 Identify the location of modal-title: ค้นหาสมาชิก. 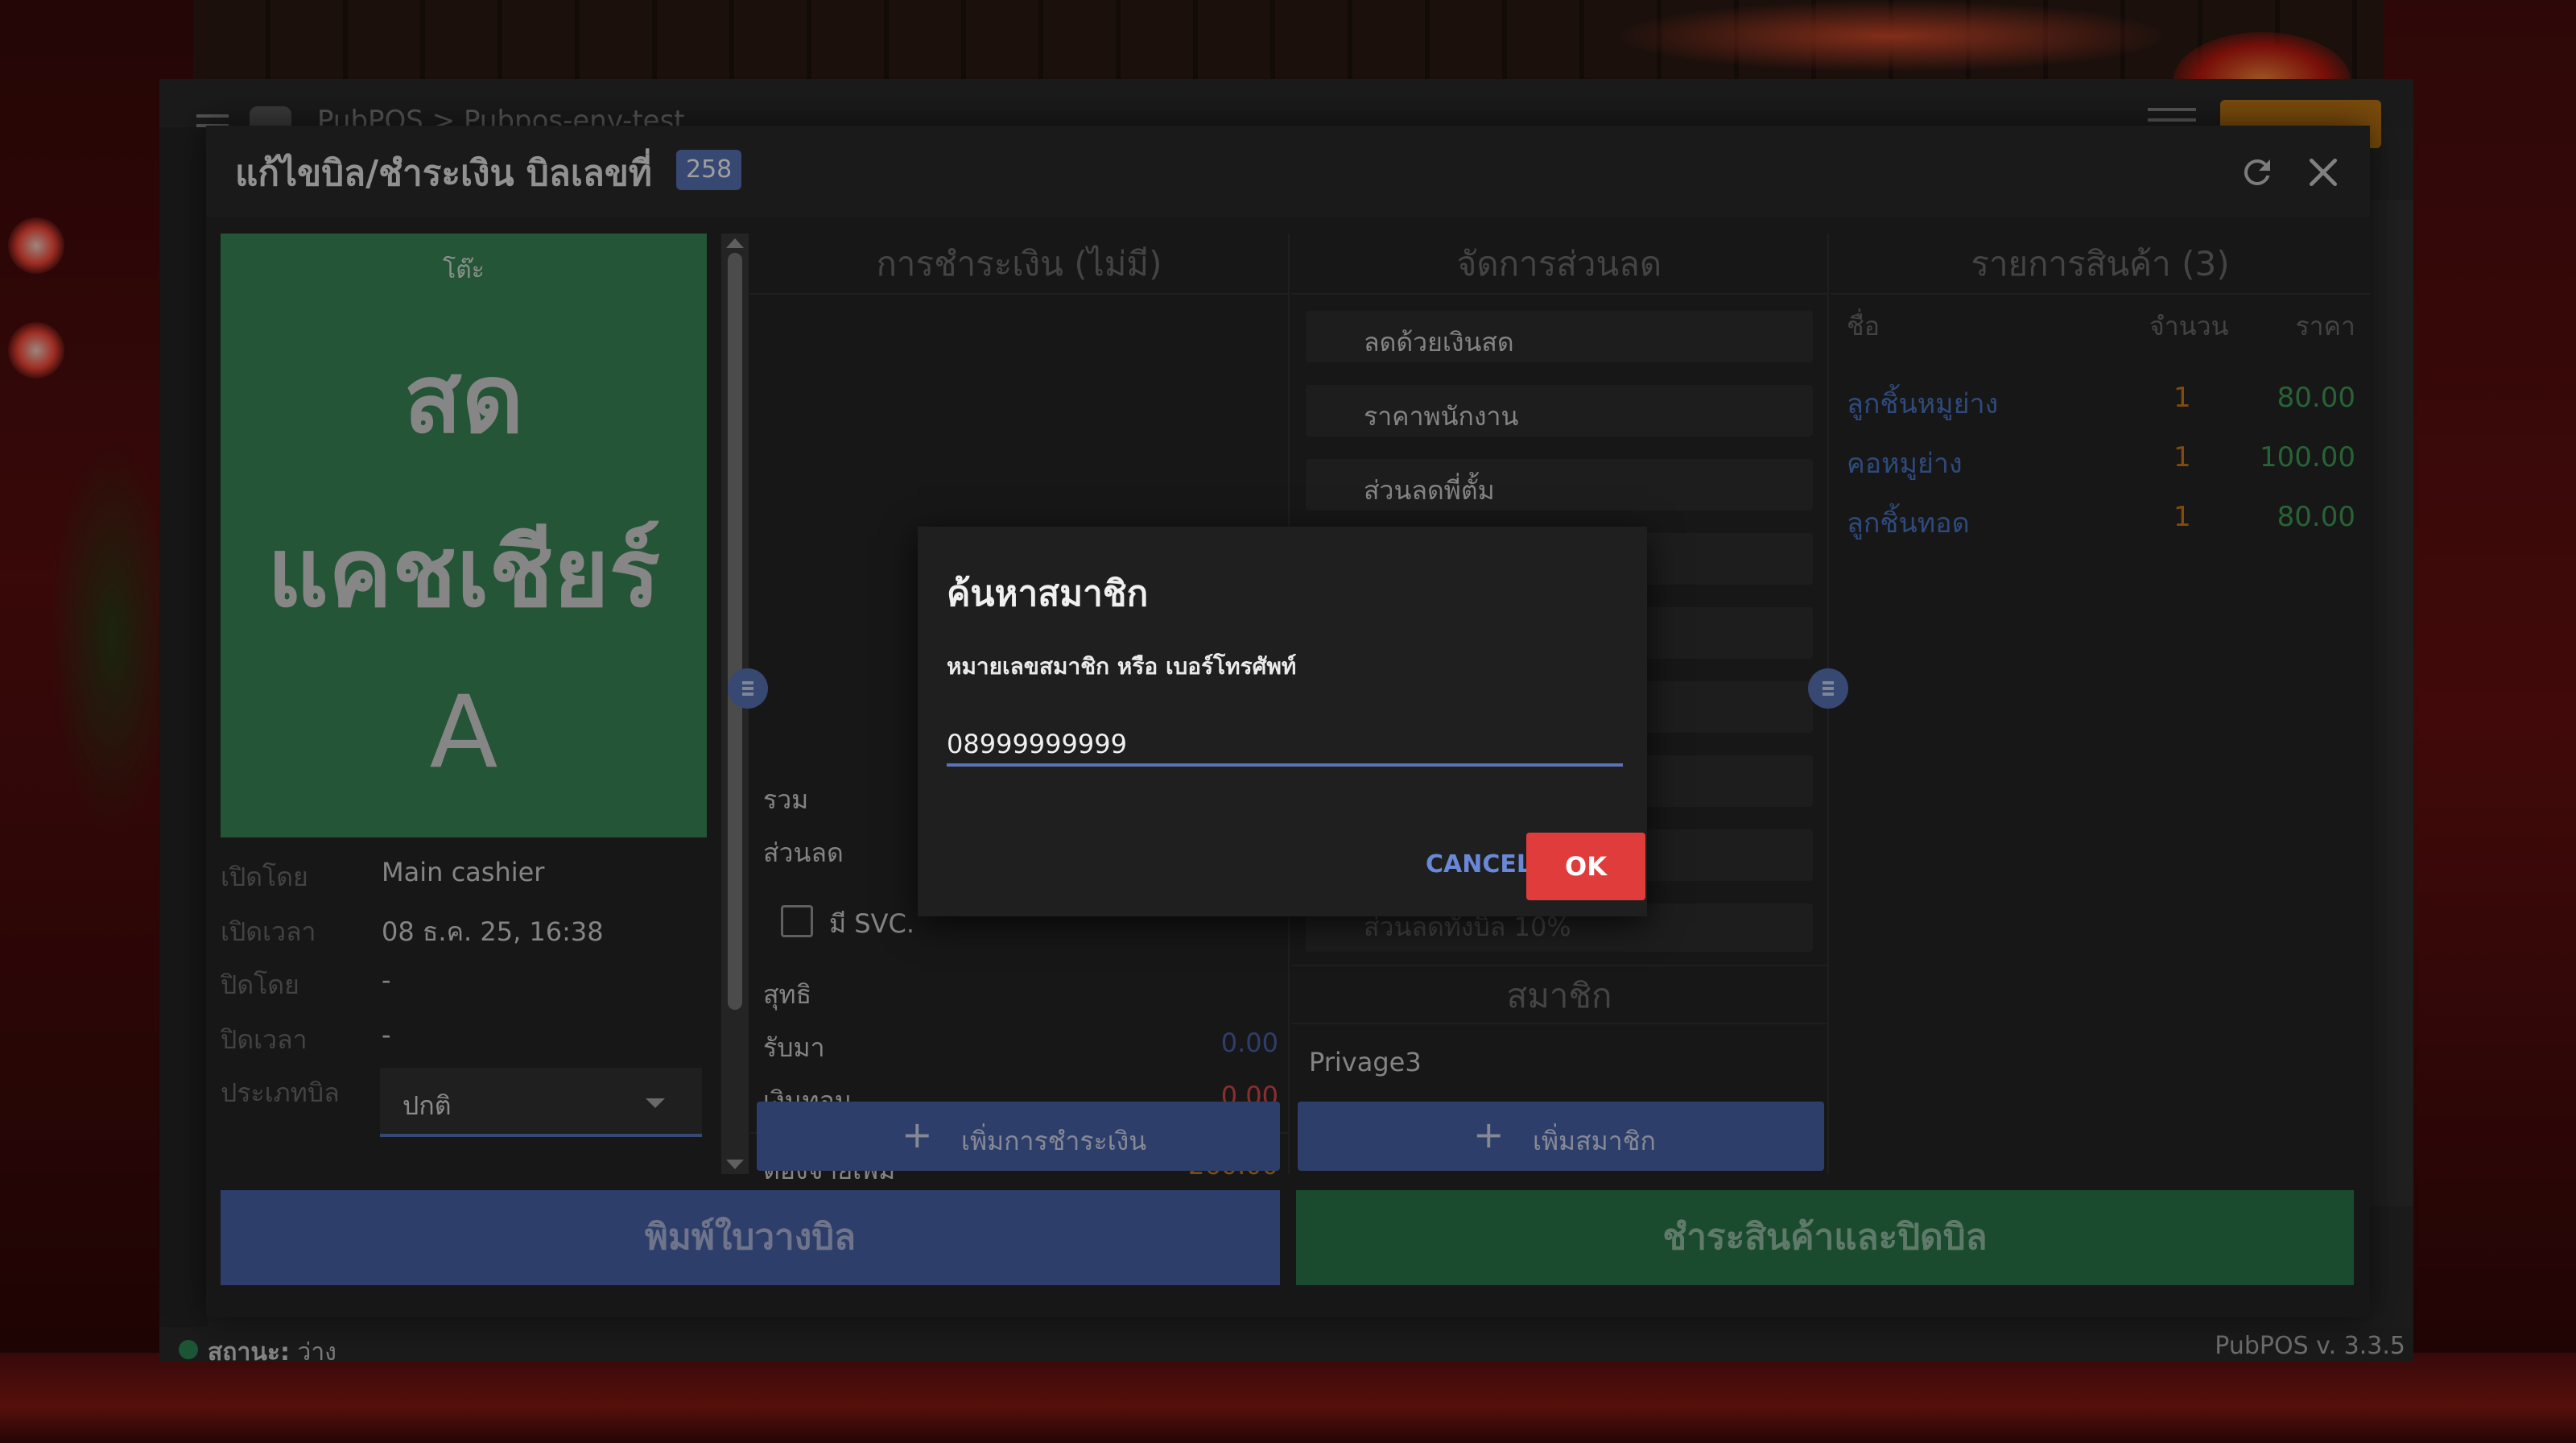
(1048, 593).